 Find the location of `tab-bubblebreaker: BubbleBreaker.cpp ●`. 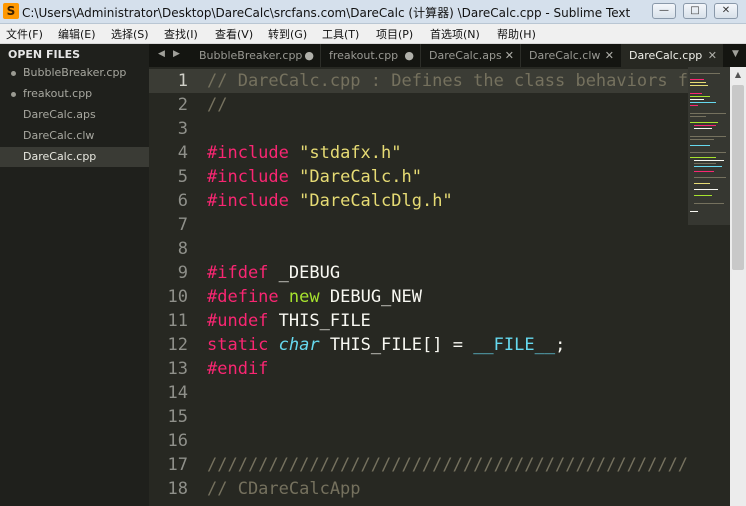

tab-bubblebreaker: BubbleBreaker.cpp ● is located at coordinates (255, 55).